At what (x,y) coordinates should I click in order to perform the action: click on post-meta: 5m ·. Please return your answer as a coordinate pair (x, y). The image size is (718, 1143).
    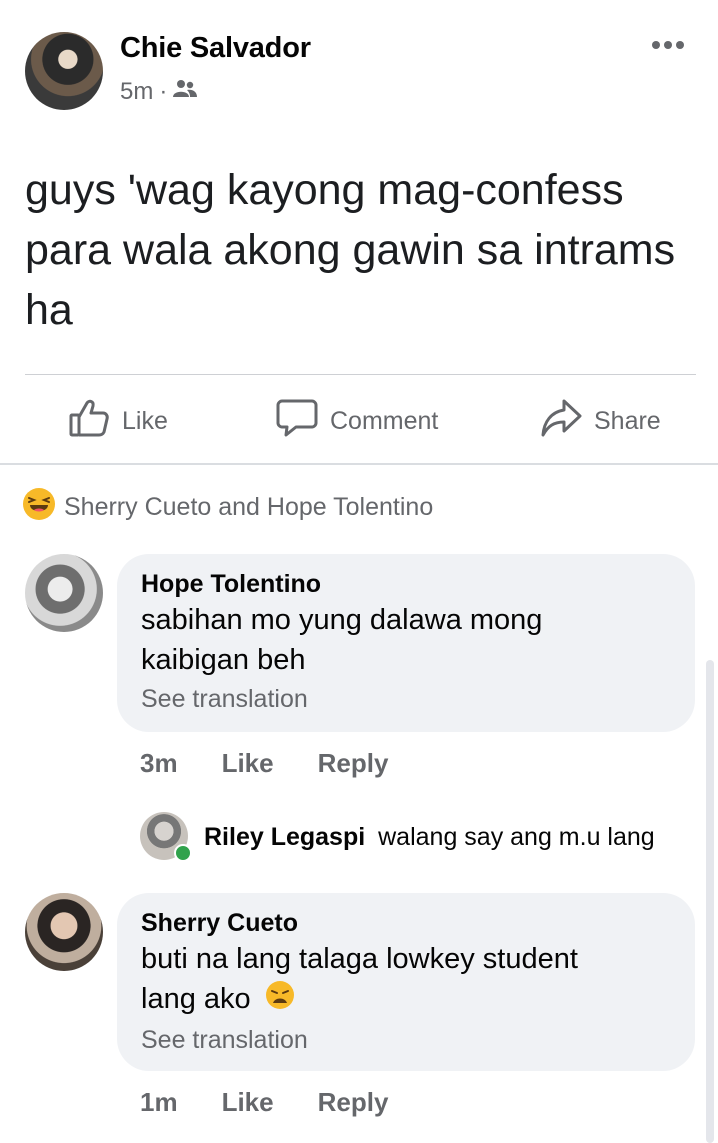
    Looking at the image, I should click on (159, 92).